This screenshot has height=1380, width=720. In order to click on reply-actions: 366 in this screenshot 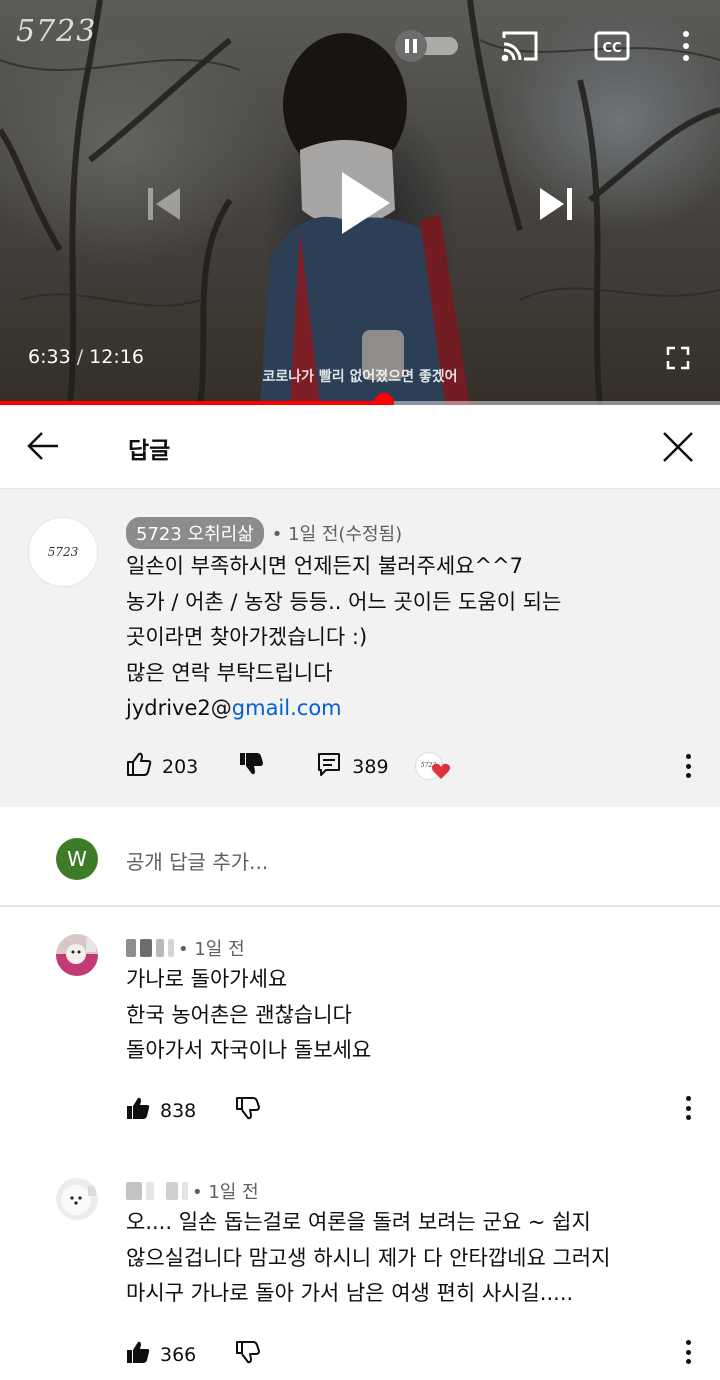, I will do `click(193, 1354)`.